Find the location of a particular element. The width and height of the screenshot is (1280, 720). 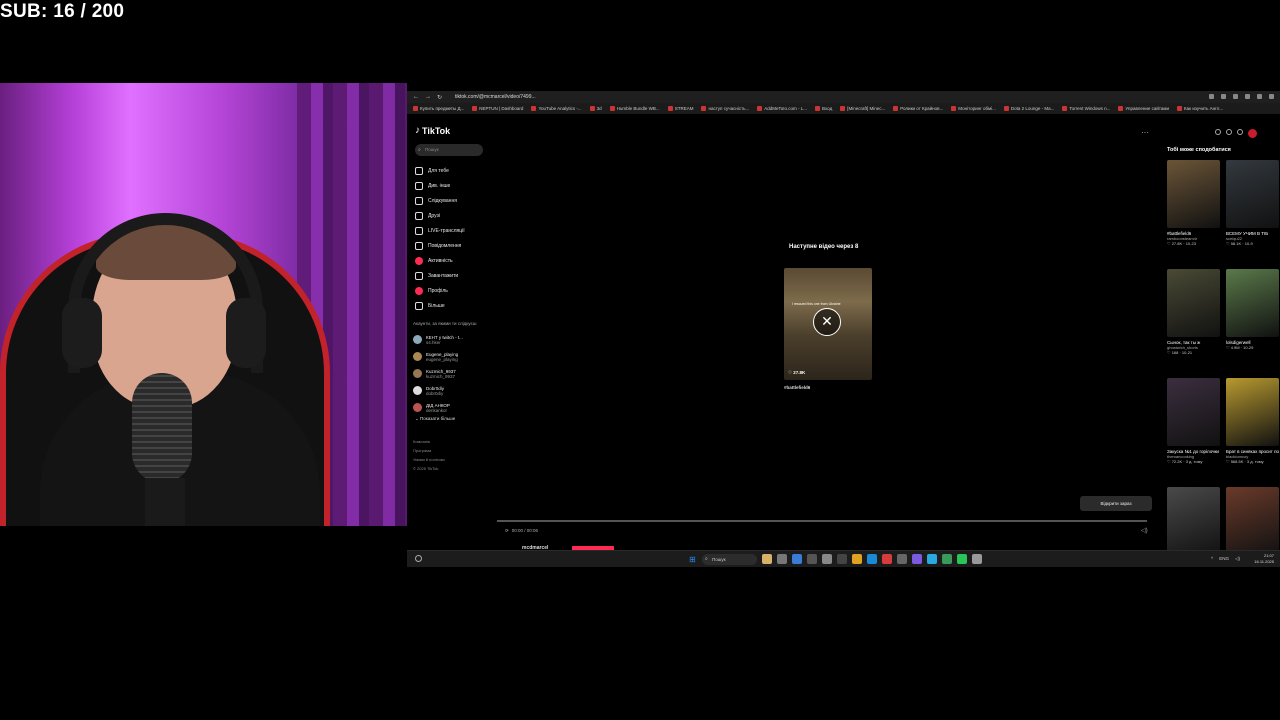

inbox-icon is located at coordinates (1229, 132).